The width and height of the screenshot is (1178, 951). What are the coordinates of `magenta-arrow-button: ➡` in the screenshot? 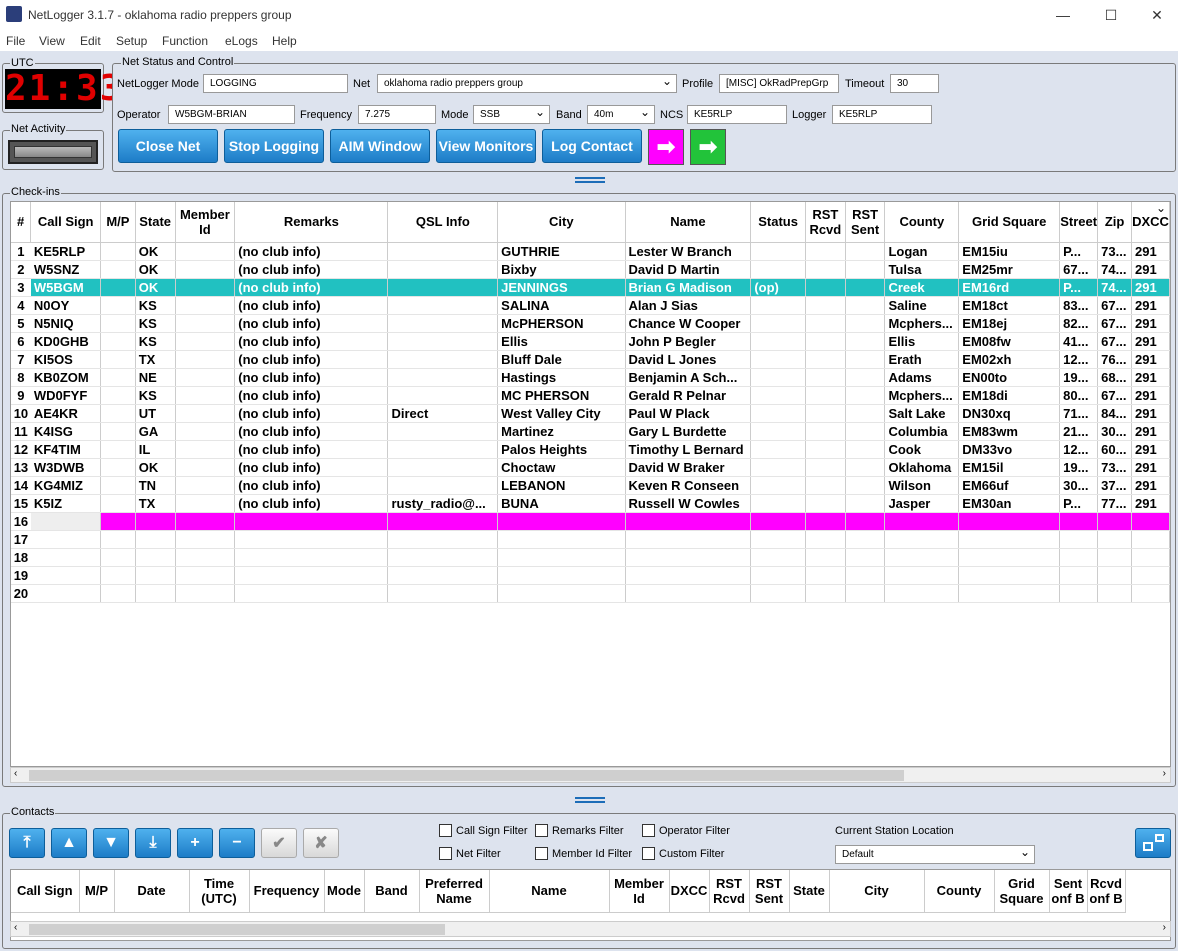 It's located at (666, 147).